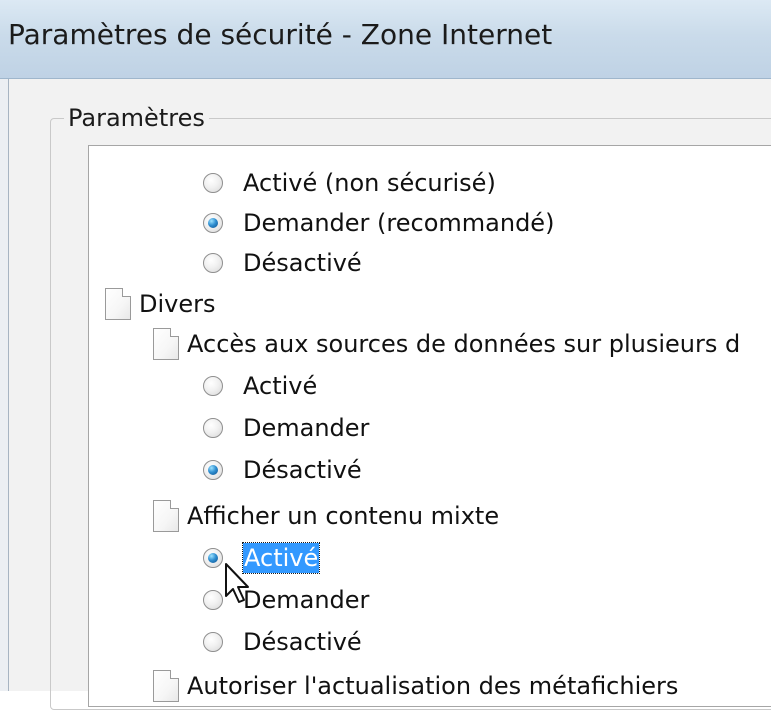 The height and width of the screenshot is (710, 771). I want to click on option-cross-domain-active: Activé, so click(260, 386).